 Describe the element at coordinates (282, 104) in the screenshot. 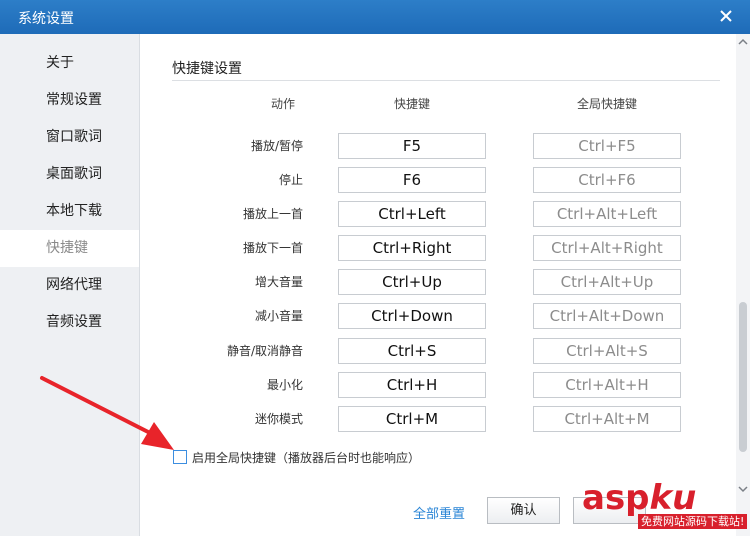

I see `header-action: 动作` at that location.